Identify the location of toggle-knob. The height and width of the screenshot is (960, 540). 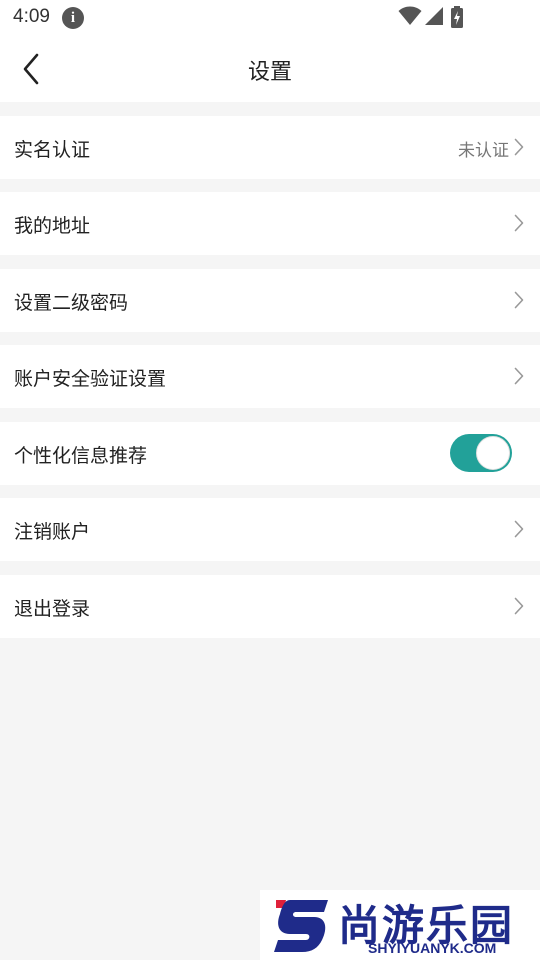
(493, 453).